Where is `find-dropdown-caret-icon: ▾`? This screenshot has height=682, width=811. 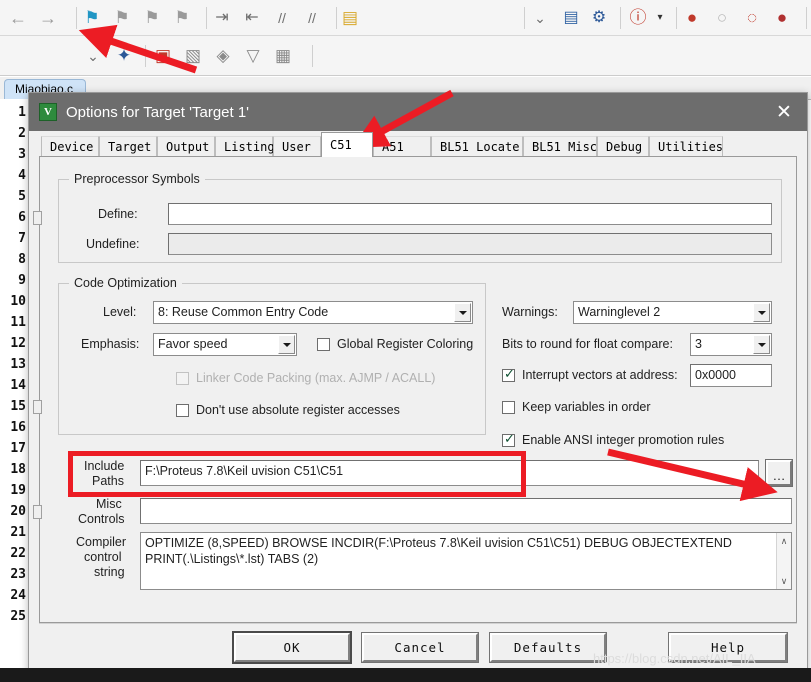
find-dropdown-caret-icon: ▾ is located at coordinates (660, 18).